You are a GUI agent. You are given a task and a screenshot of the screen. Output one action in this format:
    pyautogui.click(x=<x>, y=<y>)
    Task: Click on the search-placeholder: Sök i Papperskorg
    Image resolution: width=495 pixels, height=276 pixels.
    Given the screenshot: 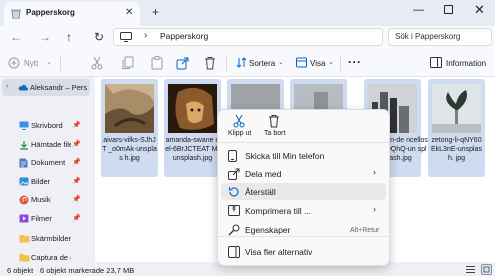 What is the action you would take?
    pyautogui.click(x=428, y=36)
    